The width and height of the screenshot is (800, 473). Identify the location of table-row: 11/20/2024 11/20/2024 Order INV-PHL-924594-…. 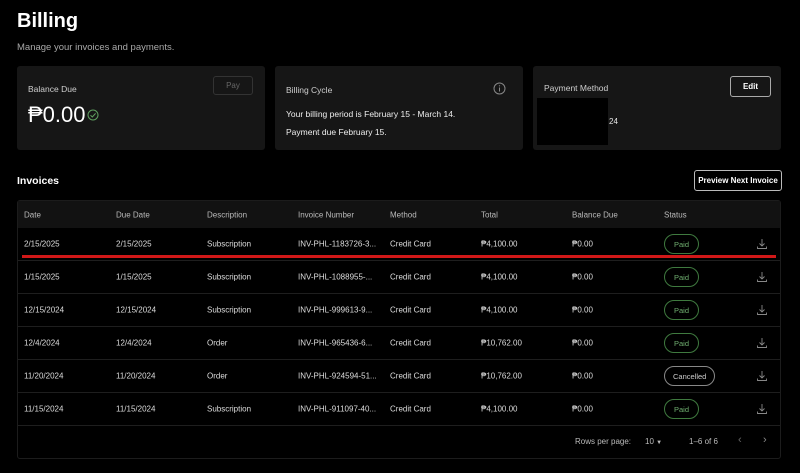
(399, 376).